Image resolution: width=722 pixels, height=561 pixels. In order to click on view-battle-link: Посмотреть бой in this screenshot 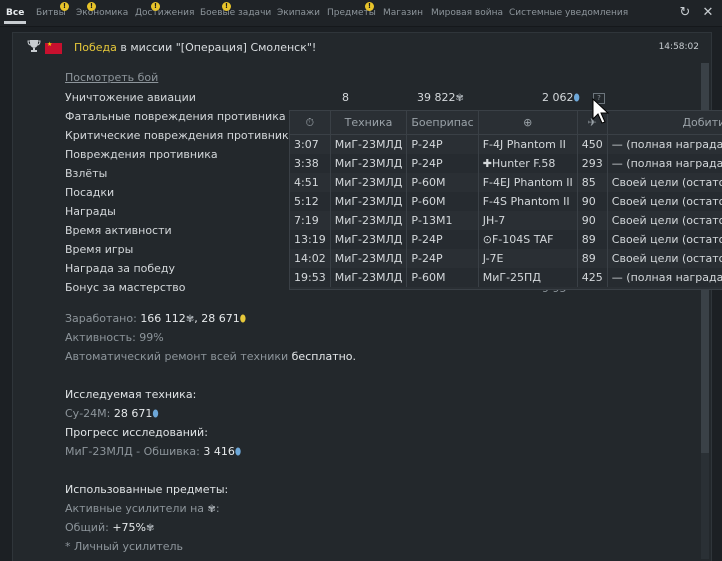, I will do `click(111, 77)`.